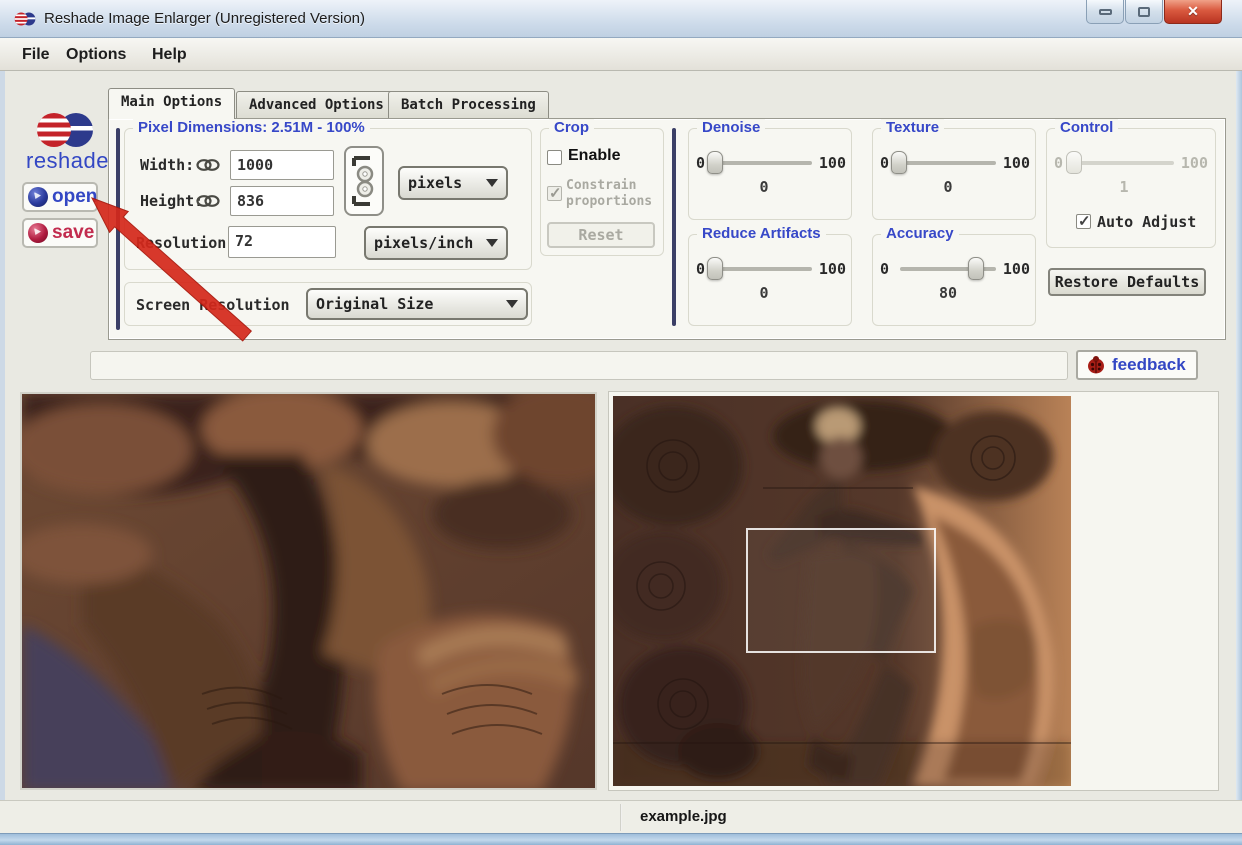 The height and width of the screenshot is (845, 1242). I want to click on maximize-button, so click(1144, 12).